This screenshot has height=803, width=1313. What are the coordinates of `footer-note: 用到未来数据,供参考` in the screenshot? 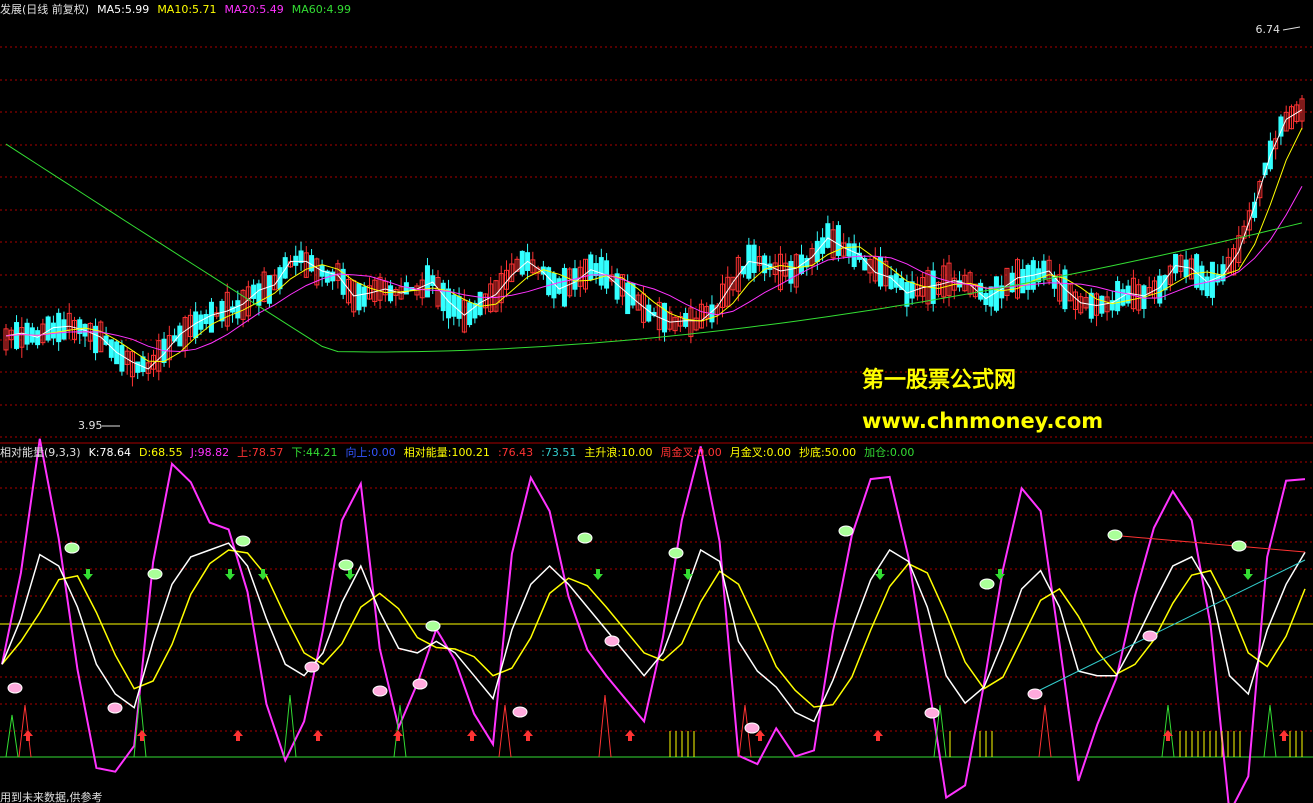 It's located at (51, 796).